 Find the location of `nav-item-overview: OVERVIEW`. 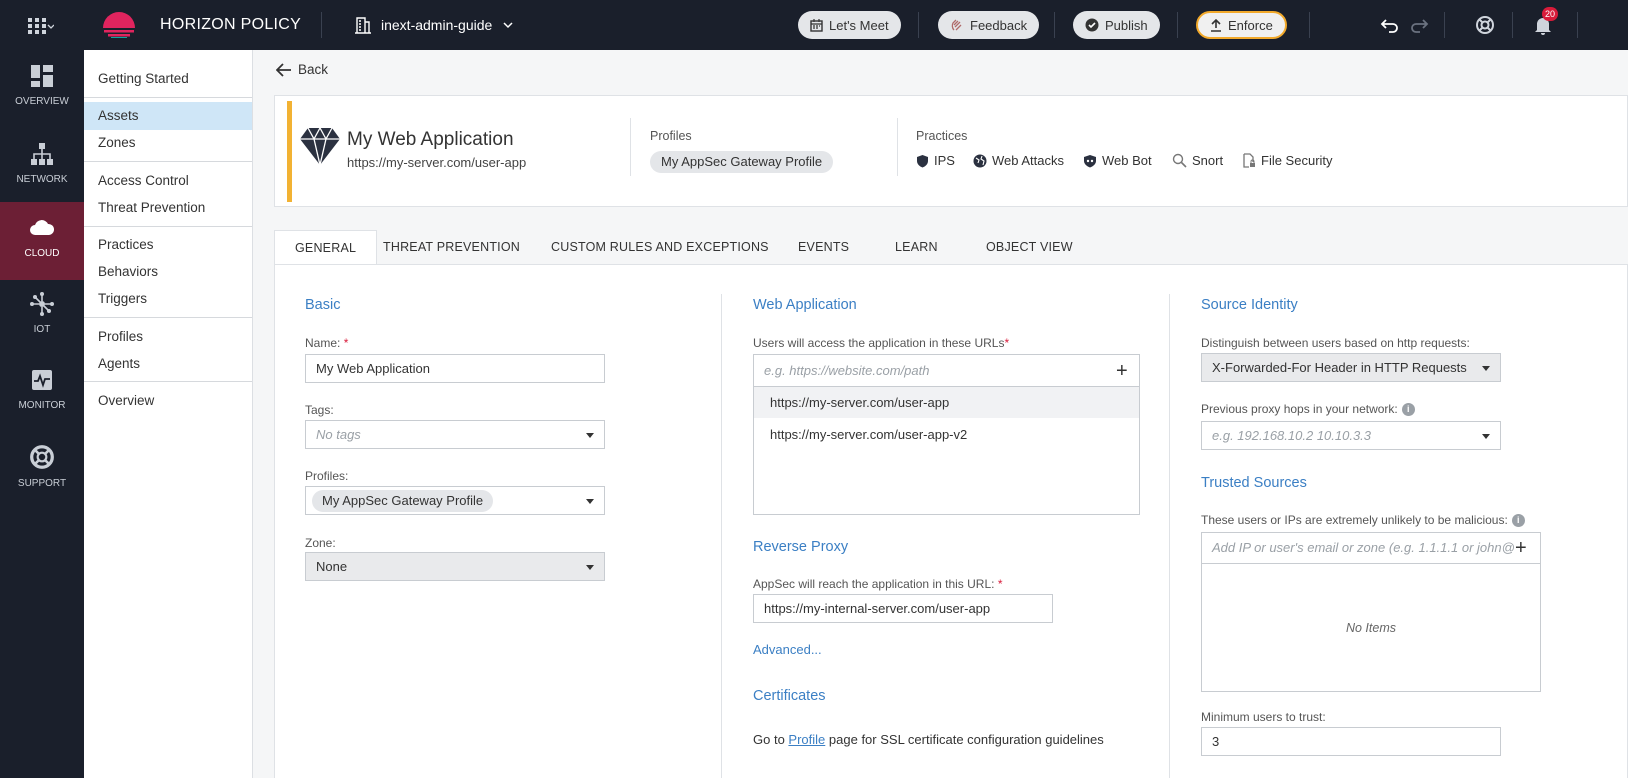

nav-item-overview: OVERVIEW is located at coordinates (42, 89).